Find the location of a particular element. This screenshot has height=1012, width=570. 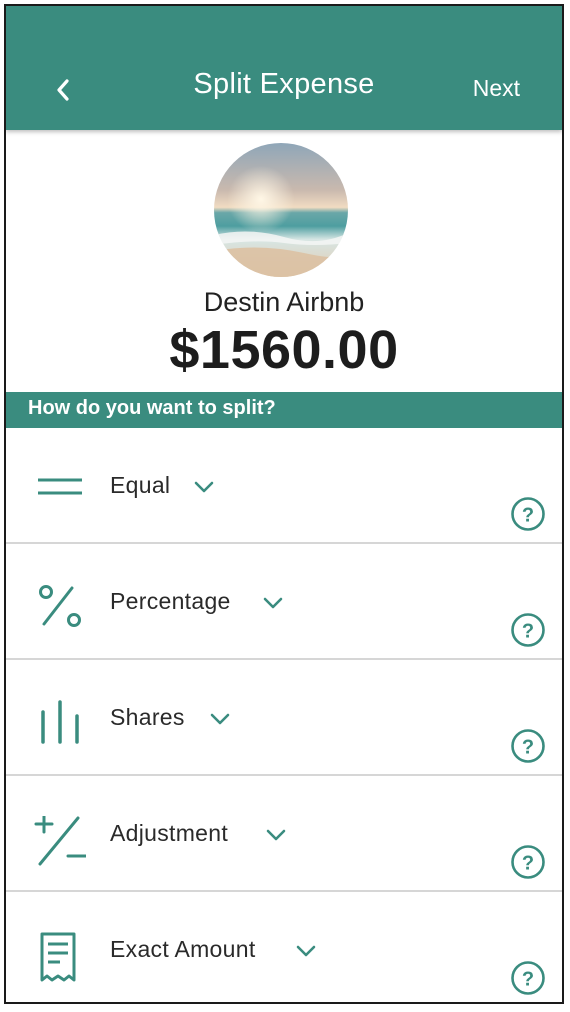

split-option-label: Shares is located at coordinates (147, 717).